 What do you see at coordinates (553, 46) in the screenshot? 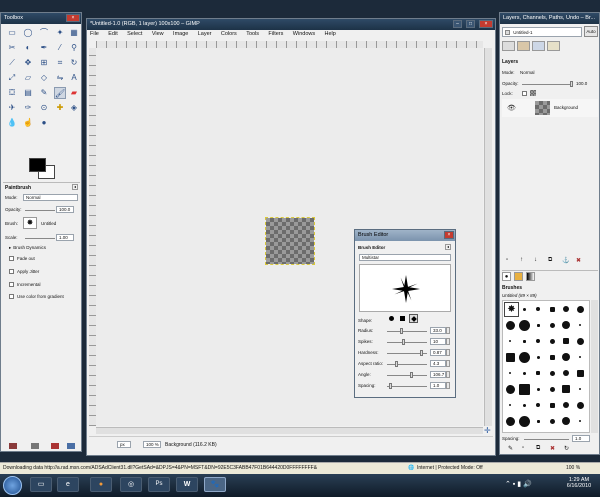
I see `tab-undo` at bounding box center [553, 46].